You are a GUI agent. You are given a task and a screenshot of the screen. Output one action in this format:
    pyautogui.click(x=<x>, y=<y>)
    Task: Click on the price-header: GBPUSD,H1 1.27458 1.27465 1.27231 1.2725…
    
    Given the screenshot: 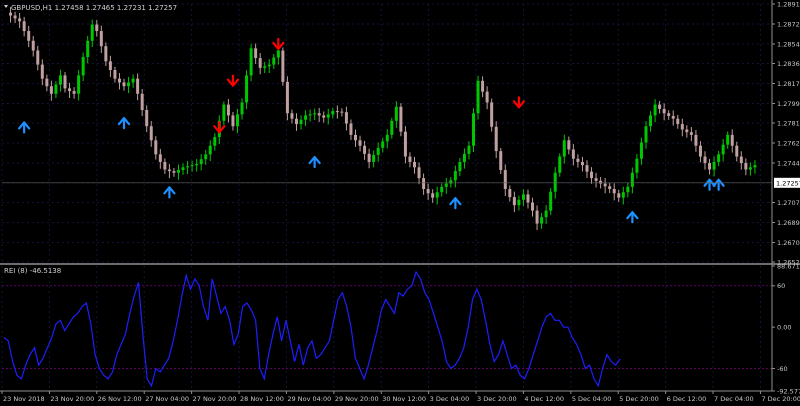 What is the action you would take?
    pyautogui.click(x=94, y=8)
    